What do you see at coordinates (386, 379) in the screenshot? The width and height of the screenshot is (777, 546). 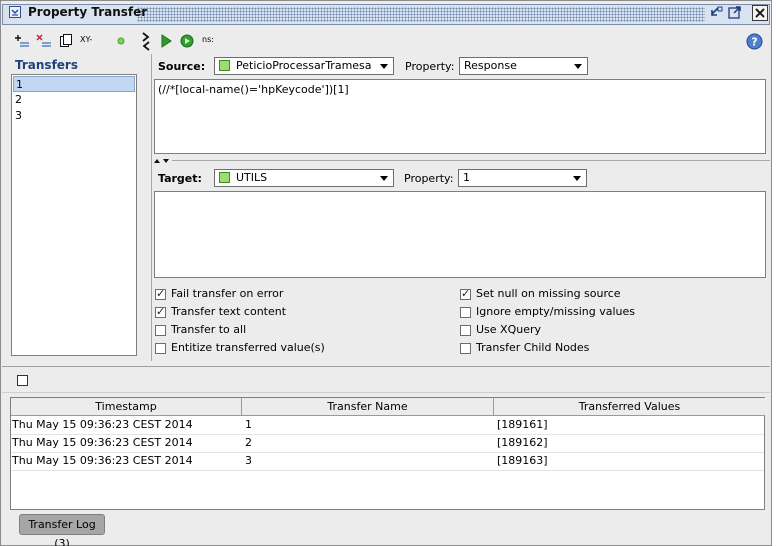 I see `log-toolbar` at bounding box center [386, 379].